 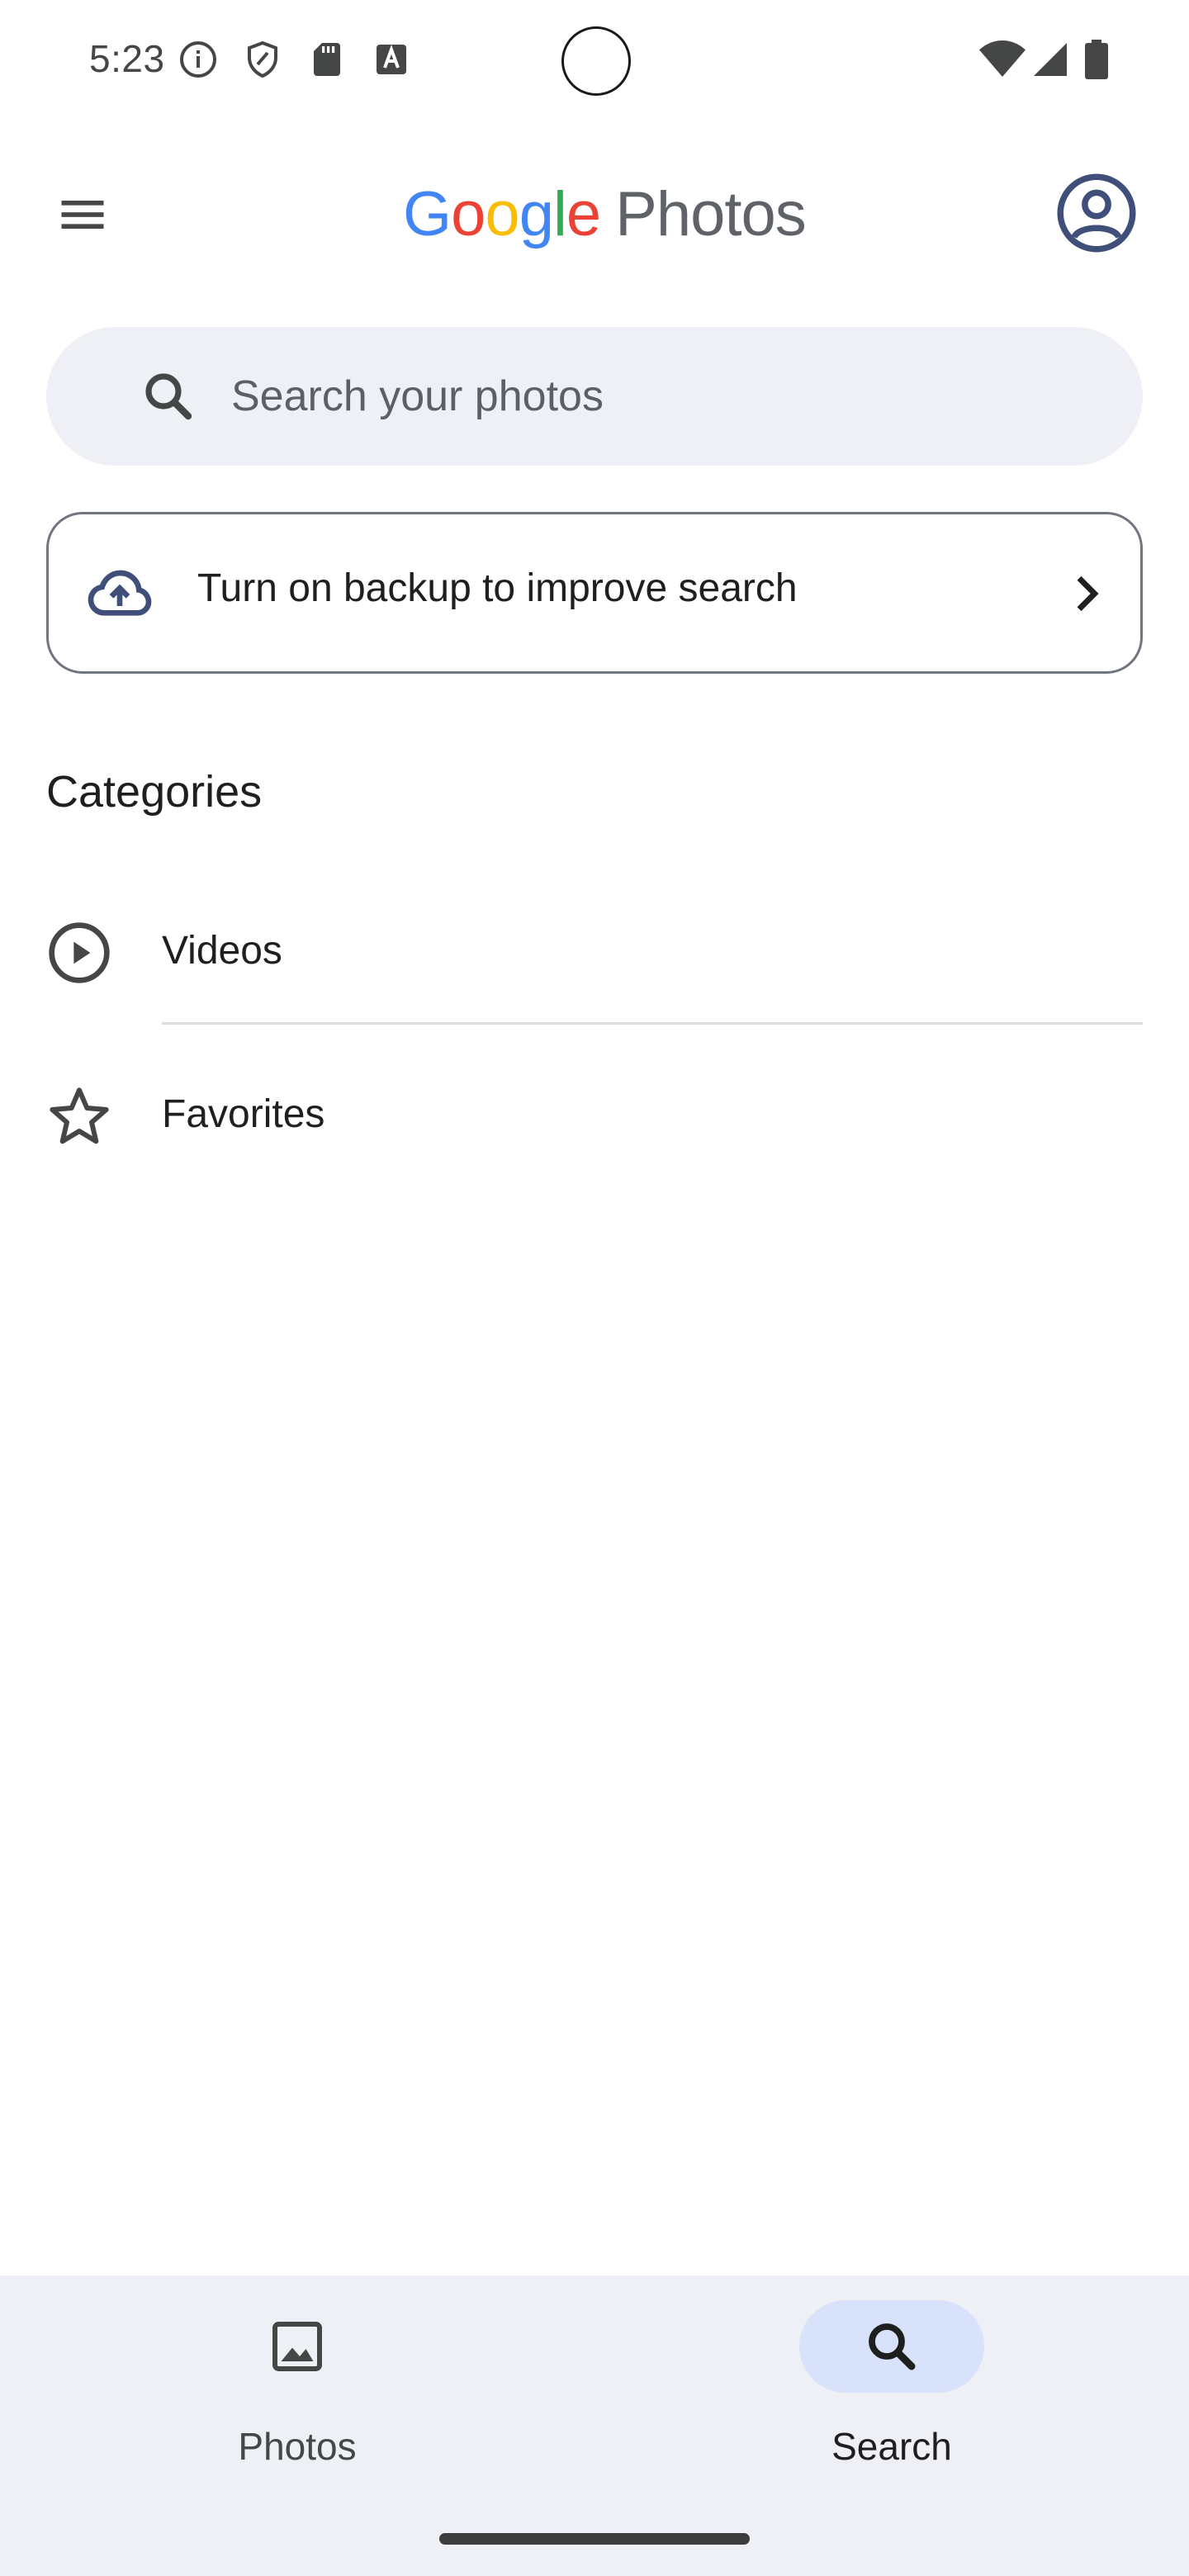 What do you see at coordinates (891, 2446) in the screenshot?
I see `nav-label-search: Search` at bounding box center [891, 2446].